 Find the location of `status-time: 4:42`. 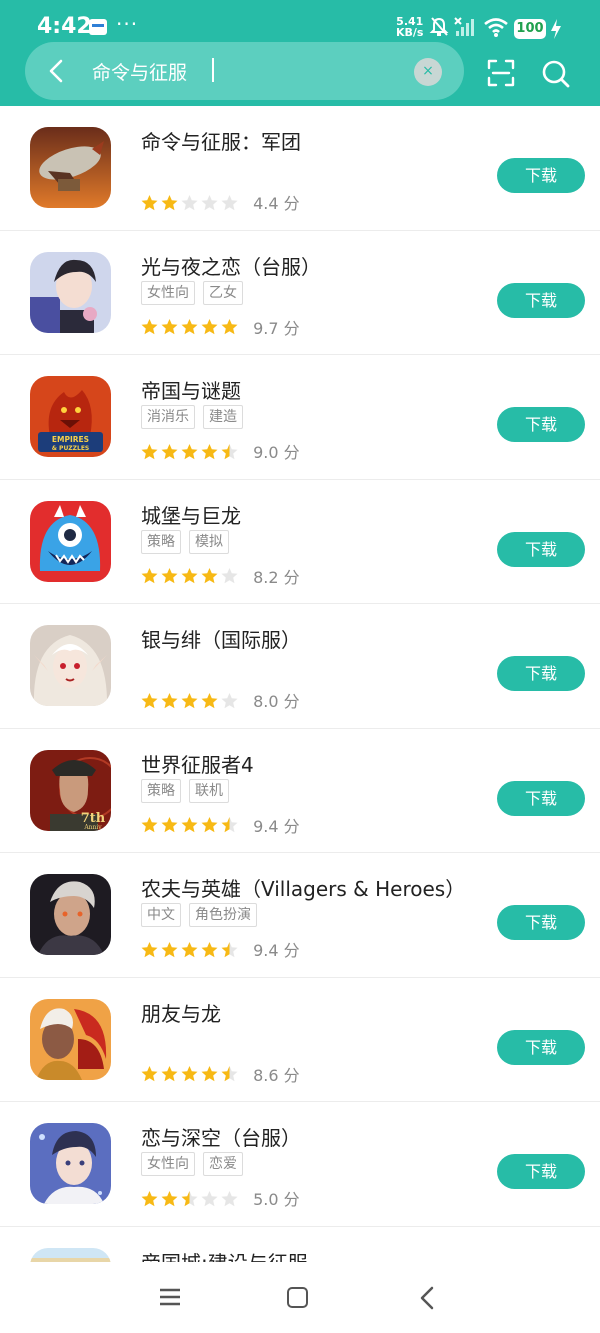

status-time: 4:42 is located at coordinates (64, 26).